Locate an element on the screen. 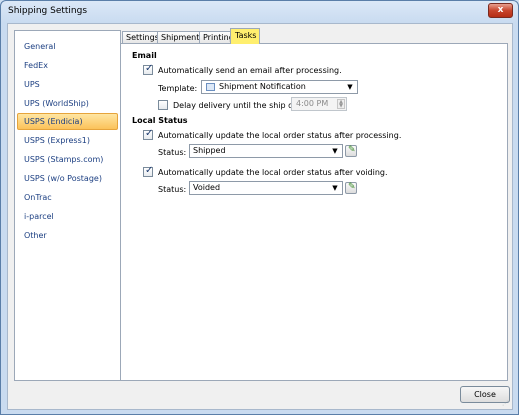  nav-item-other: Other is located at coordinates (67, 235).